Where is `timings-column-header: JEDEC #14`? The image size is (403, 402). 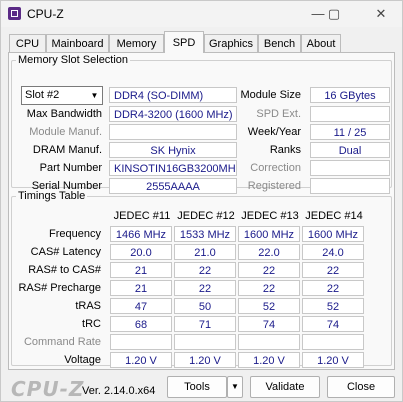
timings-column-header: JEDEC #14 is located at coordinates (334, 216).